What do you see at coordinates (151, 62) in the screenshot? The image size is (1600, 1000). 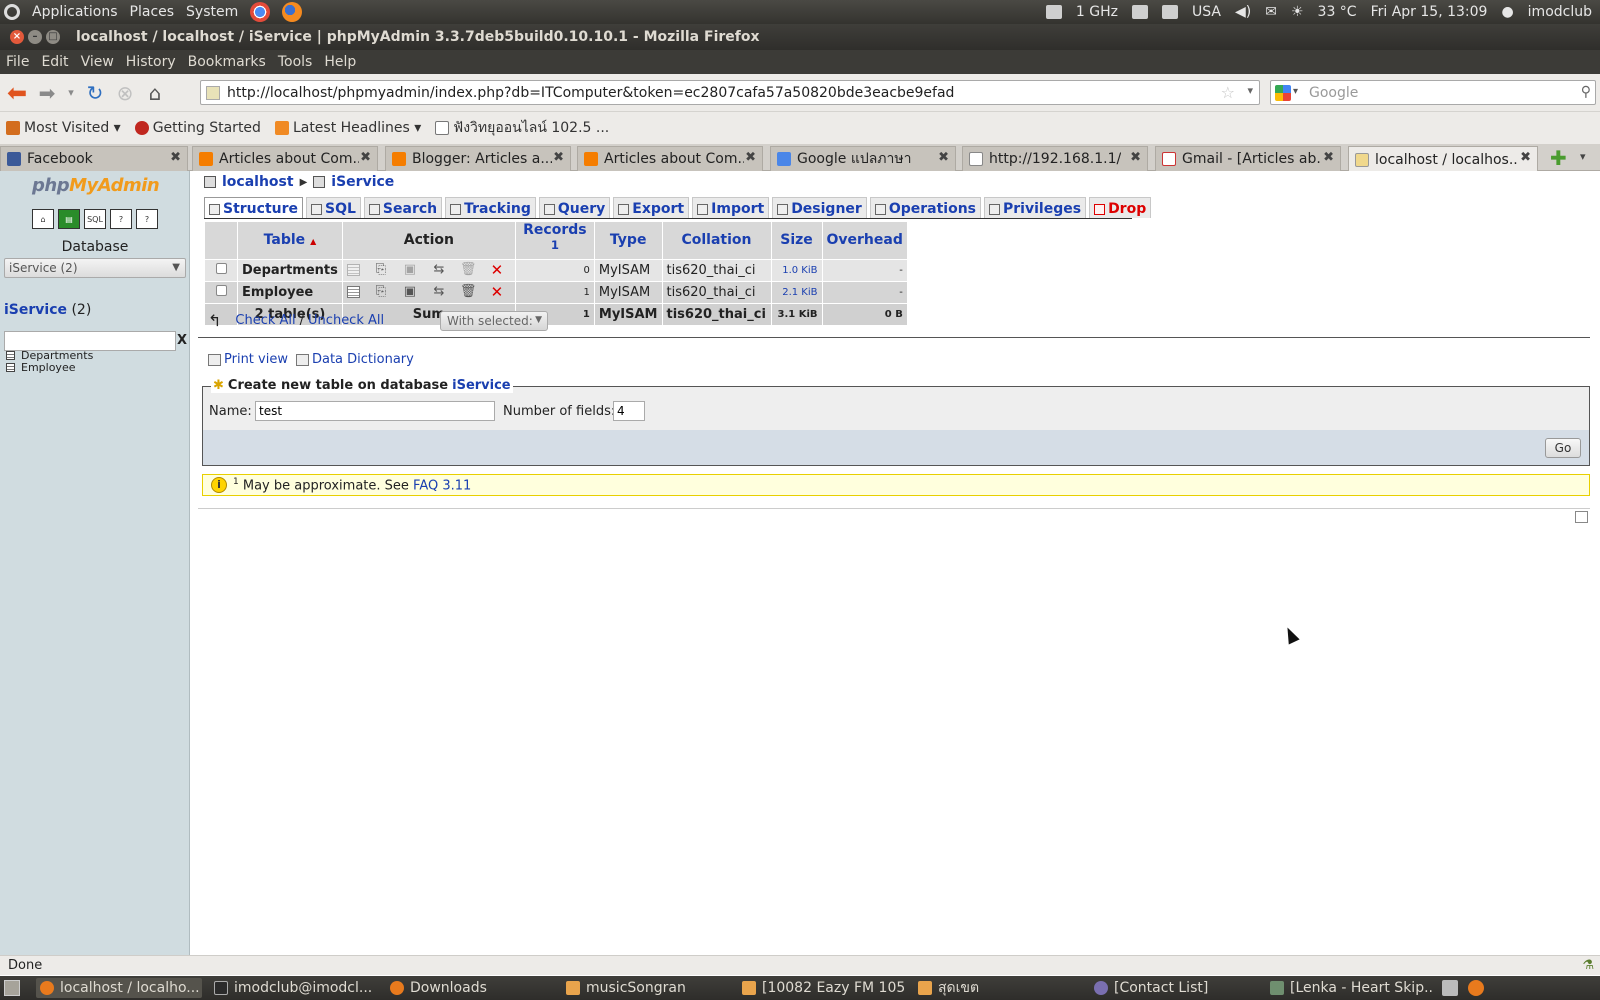 I see `menu-history: History` at bounding box center [151, 62].